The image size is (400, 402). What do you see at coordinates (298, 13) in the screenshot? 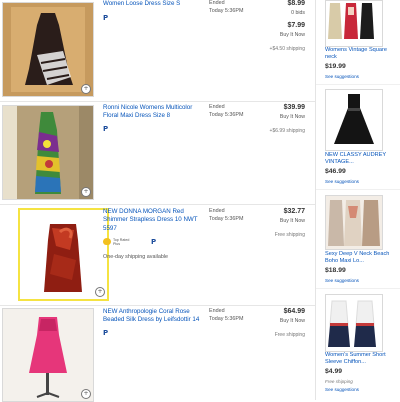
I see `bid-count: 0 bids` at bounding box center [298, 13].